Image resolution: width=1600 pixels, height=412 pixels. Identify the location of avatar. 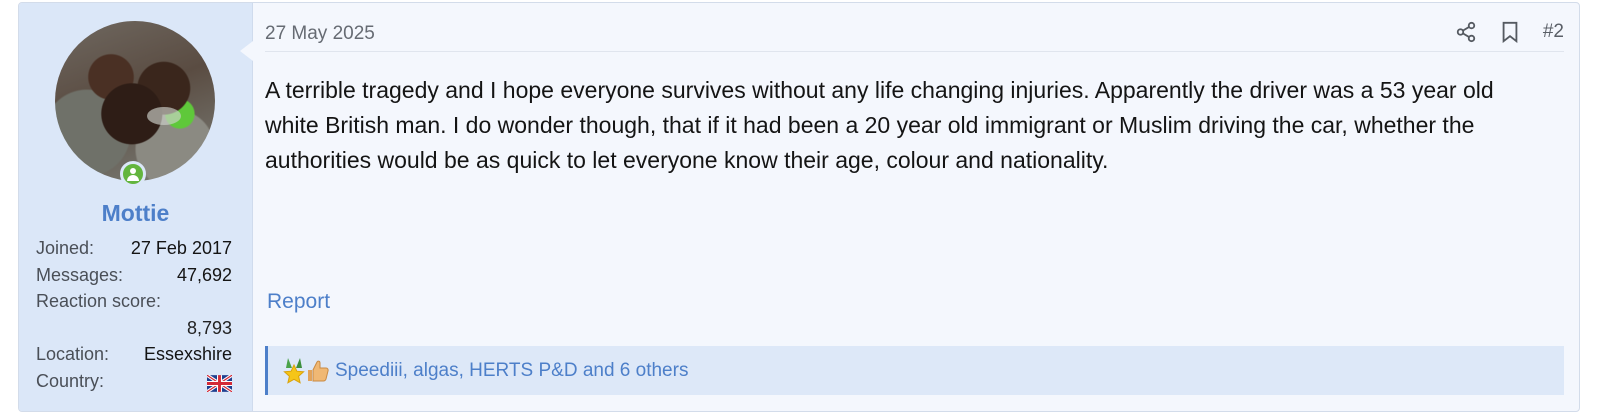
(135, 101).